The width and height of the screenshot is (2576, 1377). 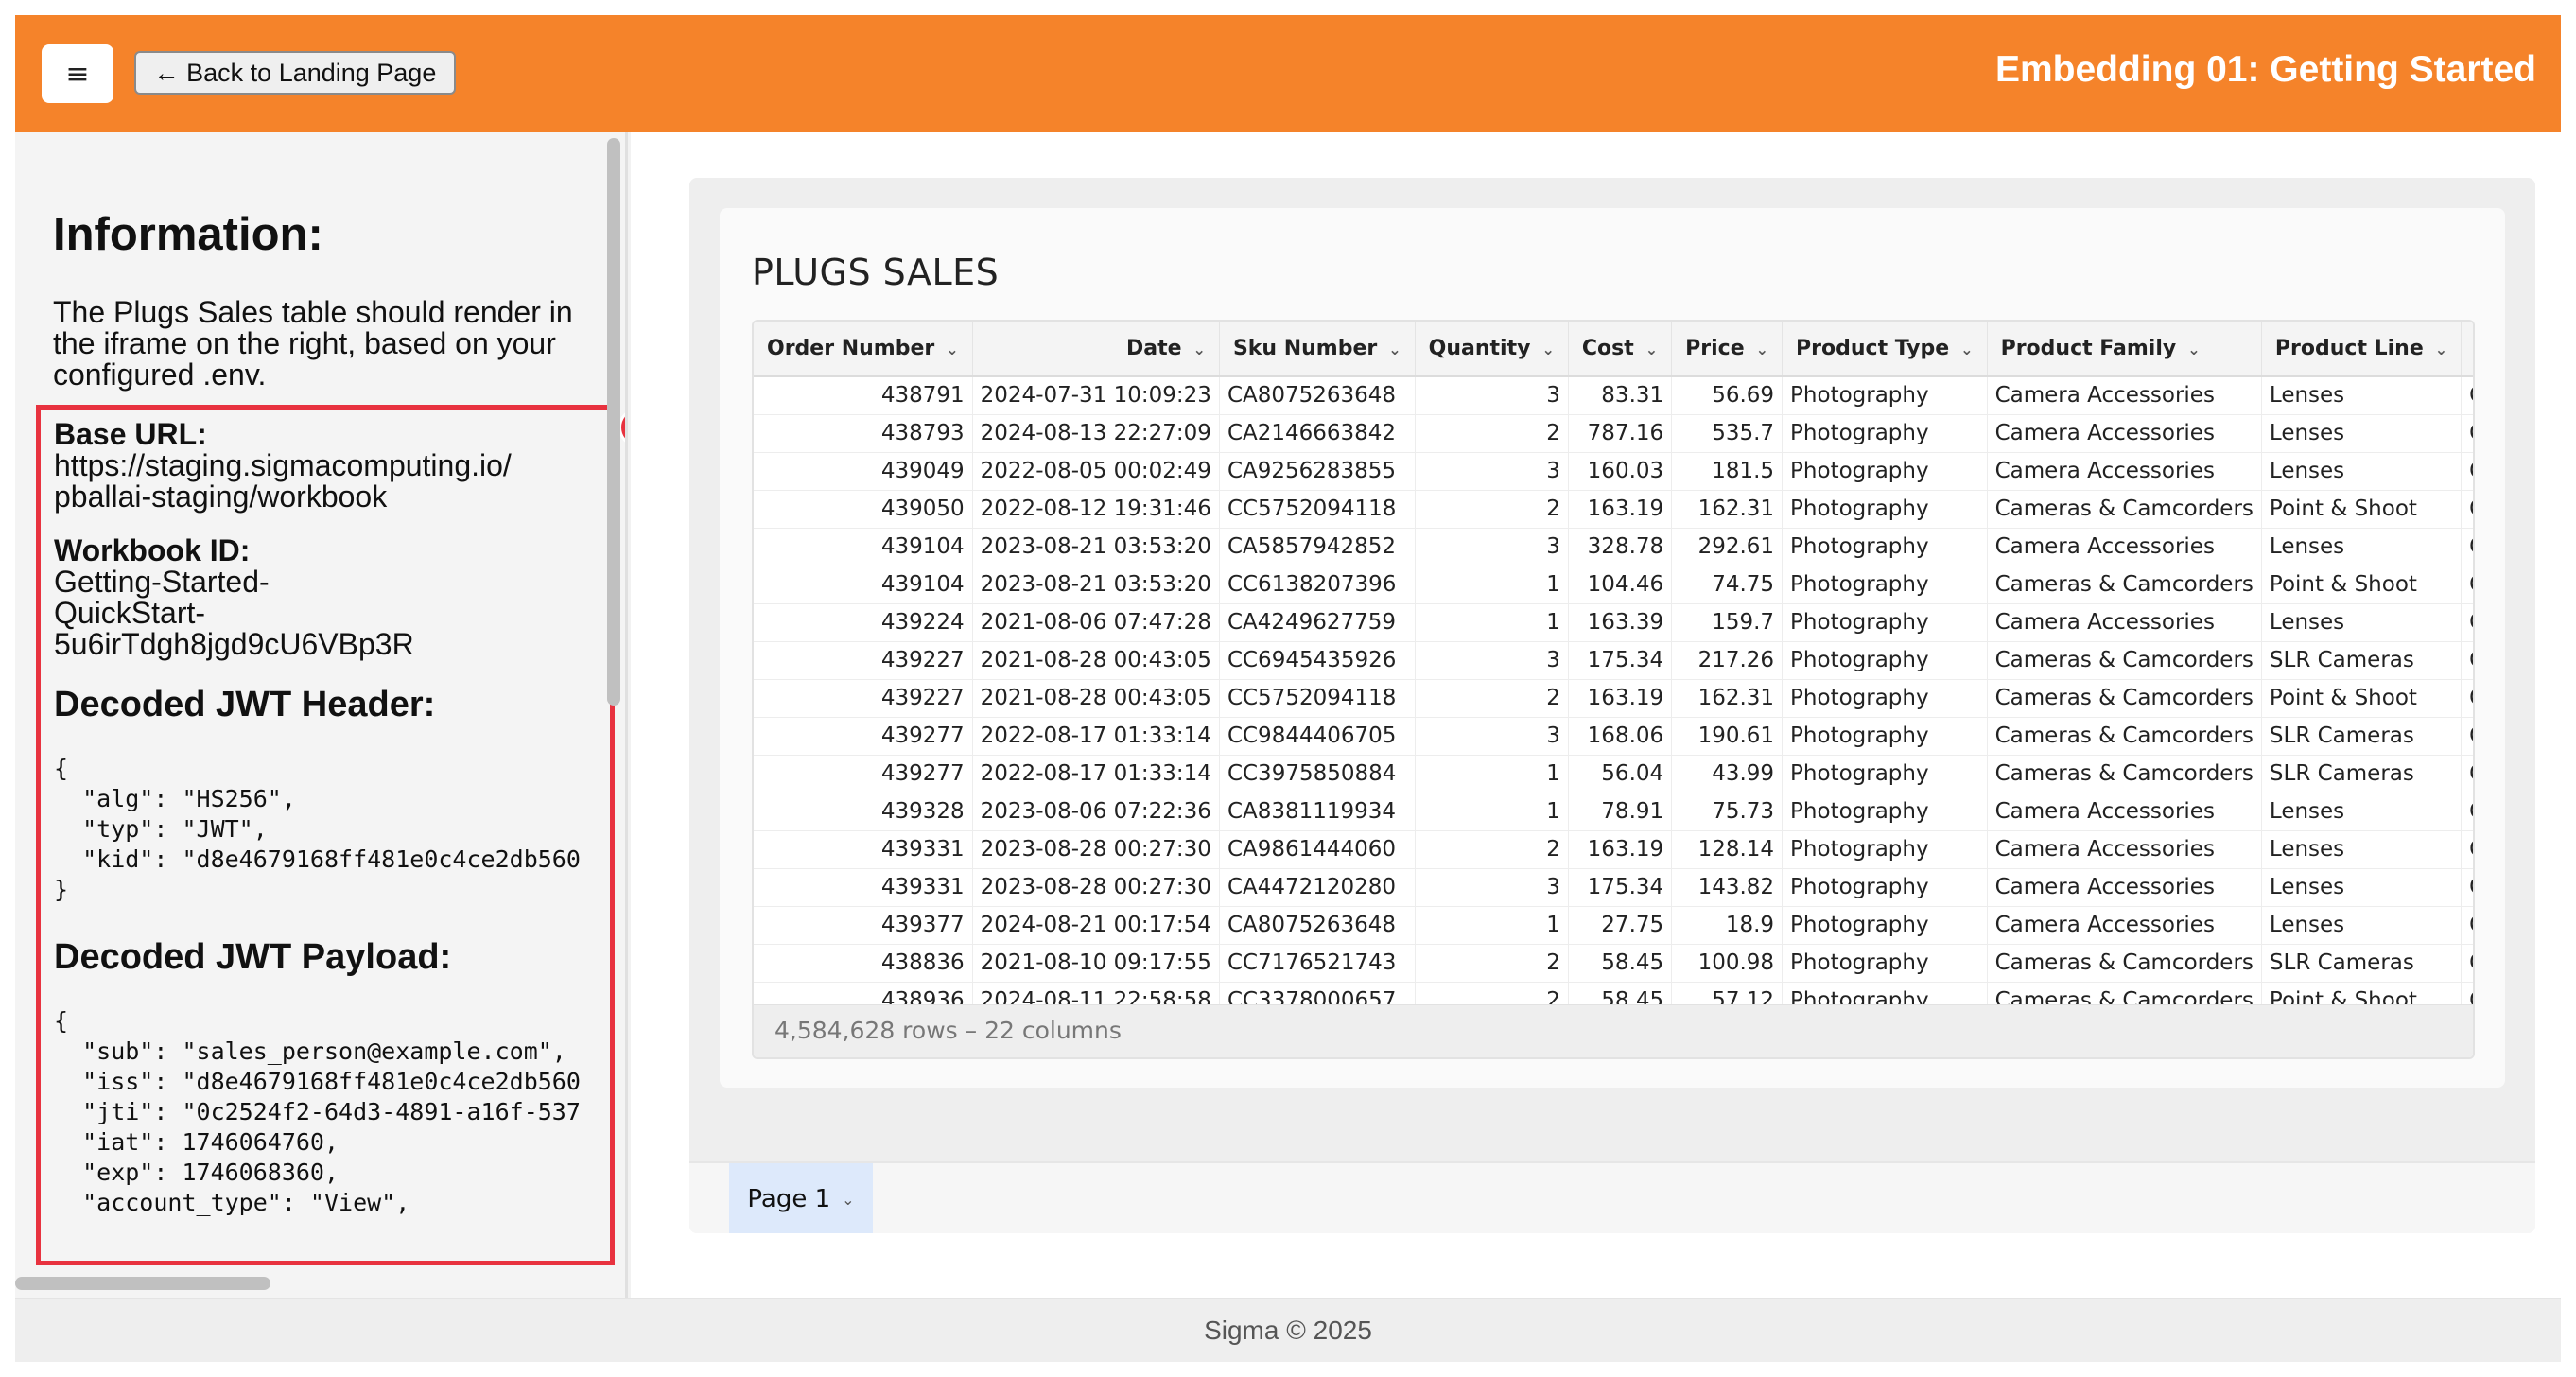 I want to click on table-cell: 2024-08-13 22:27:09, so click(x=1096, y=433).